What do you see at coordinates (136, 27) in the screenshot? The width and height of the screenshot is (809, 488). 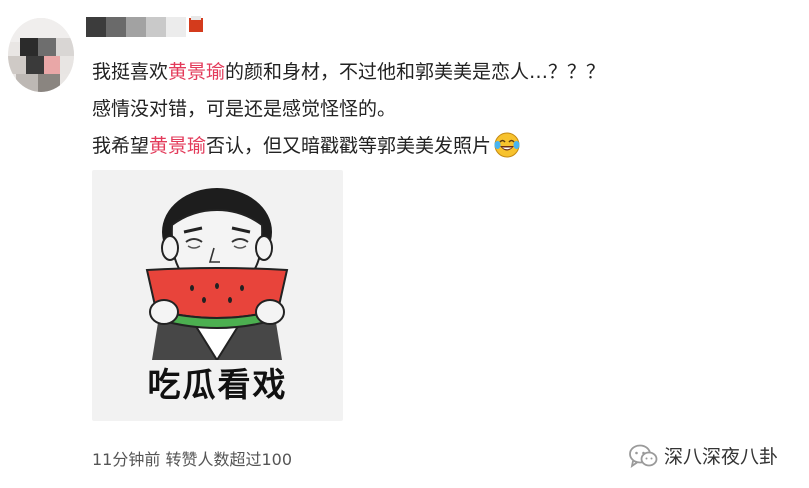 I see `username` at bounding box center [136, 27].